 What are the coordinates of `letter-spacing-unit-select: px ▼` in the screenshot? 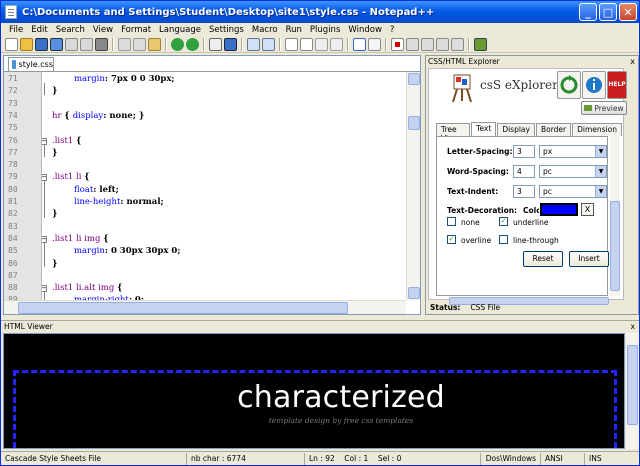 It's located at (573, 151).